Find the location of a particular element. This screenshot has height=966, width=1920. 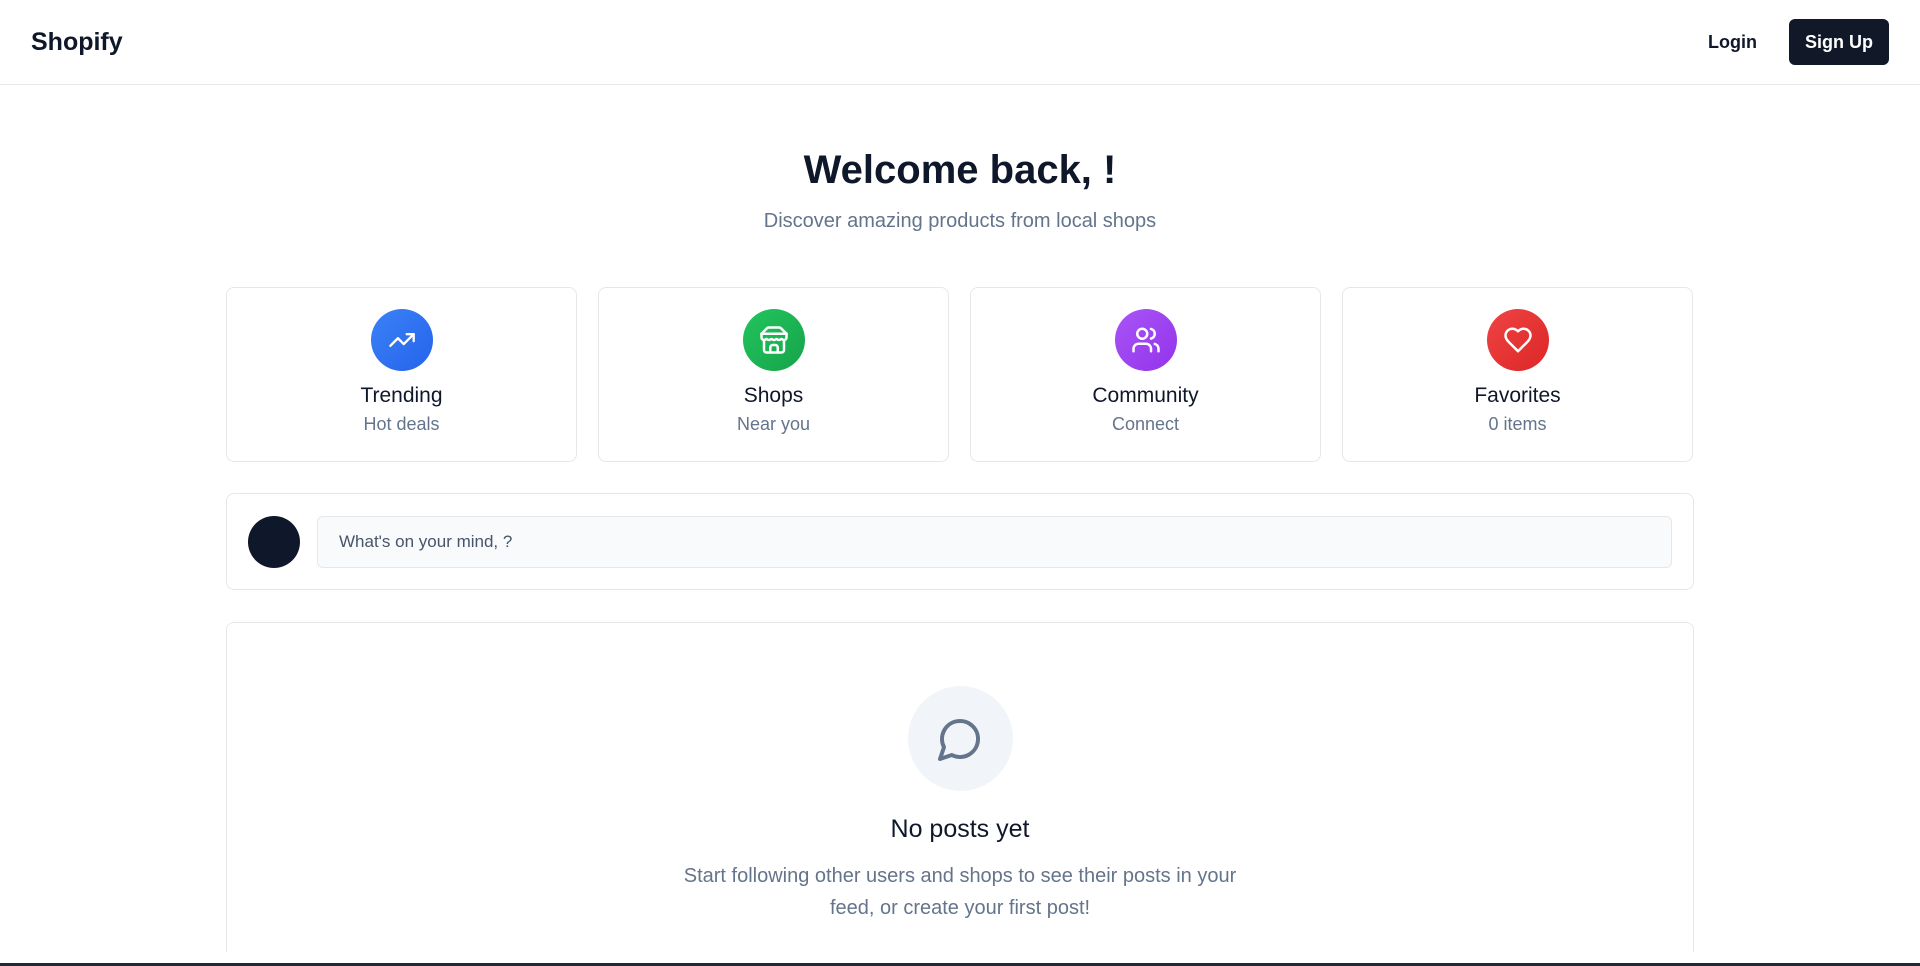

card-title: Favorites is located at coordinates (1517, 395).